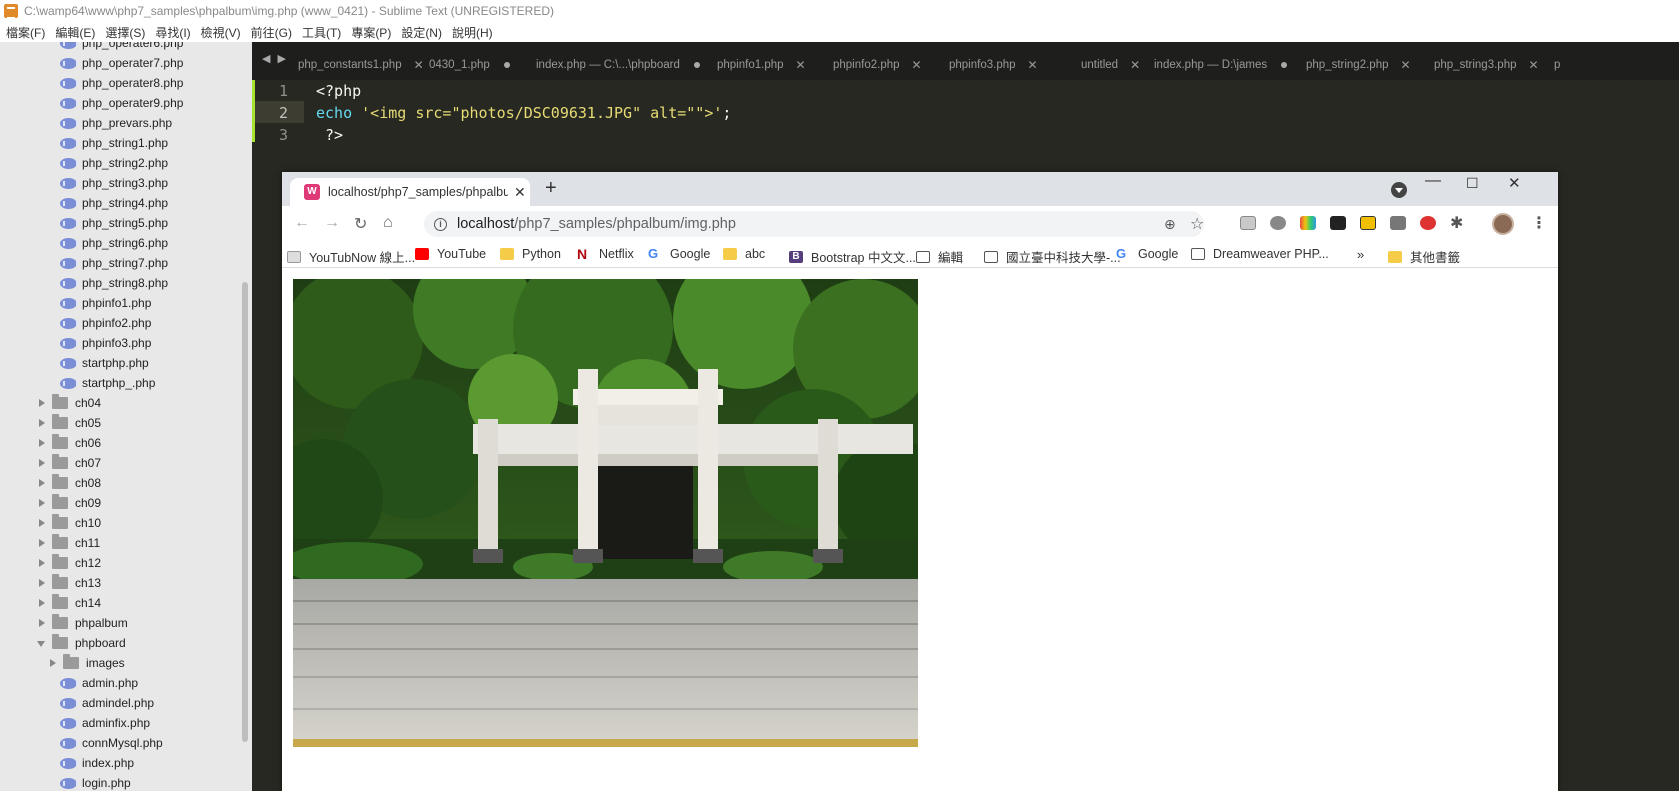  Describe the element at coordinates (120, 563) in the screenshot. I see `sidebar-folder: ch12` at that location.